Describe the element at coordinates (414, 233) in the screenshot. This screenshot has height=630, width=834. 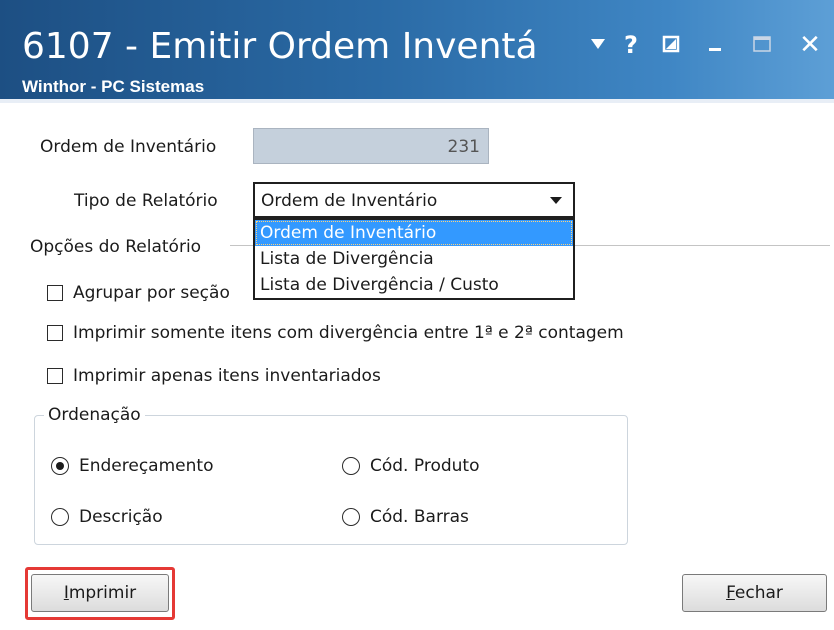
I see `dropdown-option: Ordem de Inventário` at that location.